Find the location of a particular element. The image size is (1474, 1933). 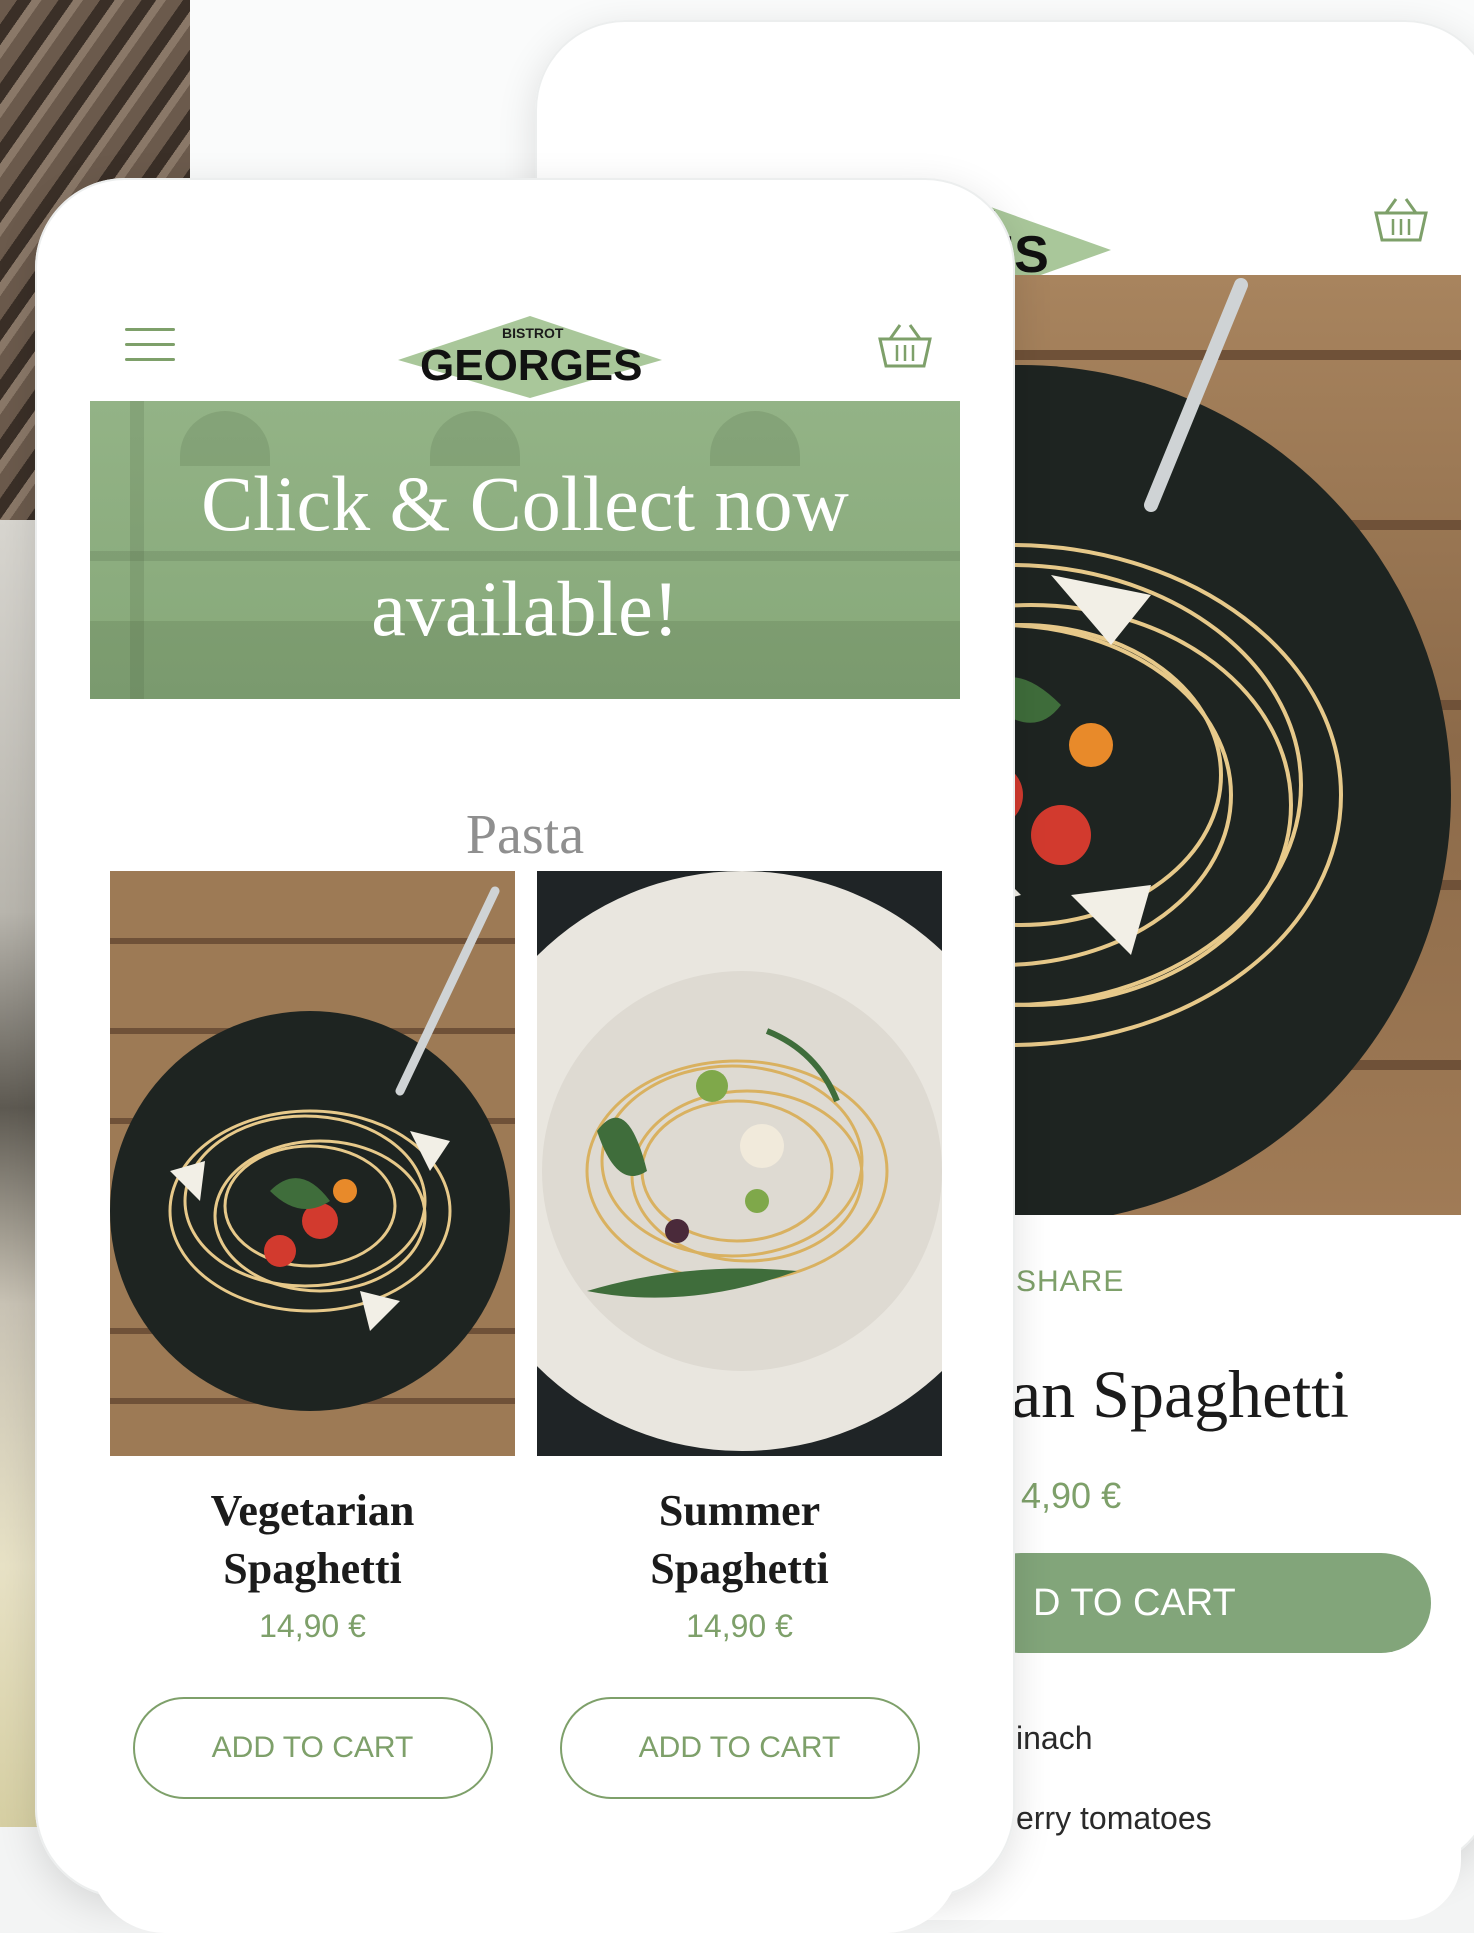

section-title: Pasta is located at coordinates (525, 835).